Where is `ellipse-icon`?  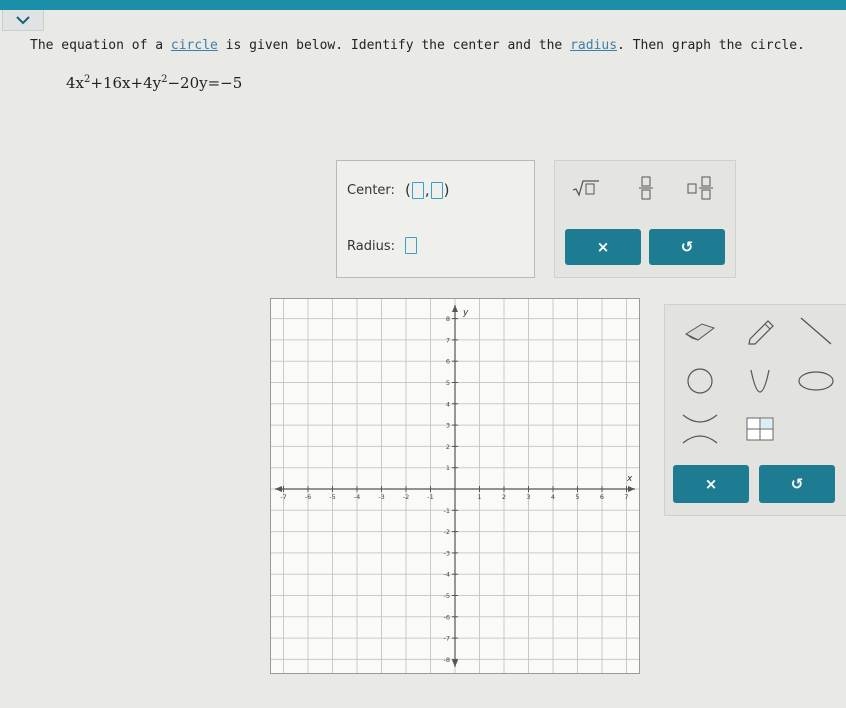
ellipse-icon is located at coordinates (816, 381).